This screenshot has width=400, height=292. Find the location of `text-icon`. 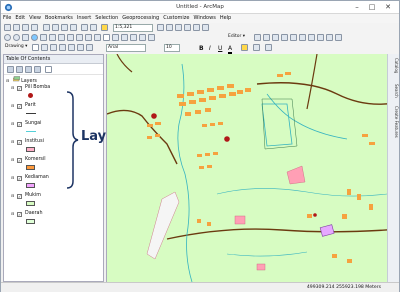

text-icon is located at coordinates (62, 47).